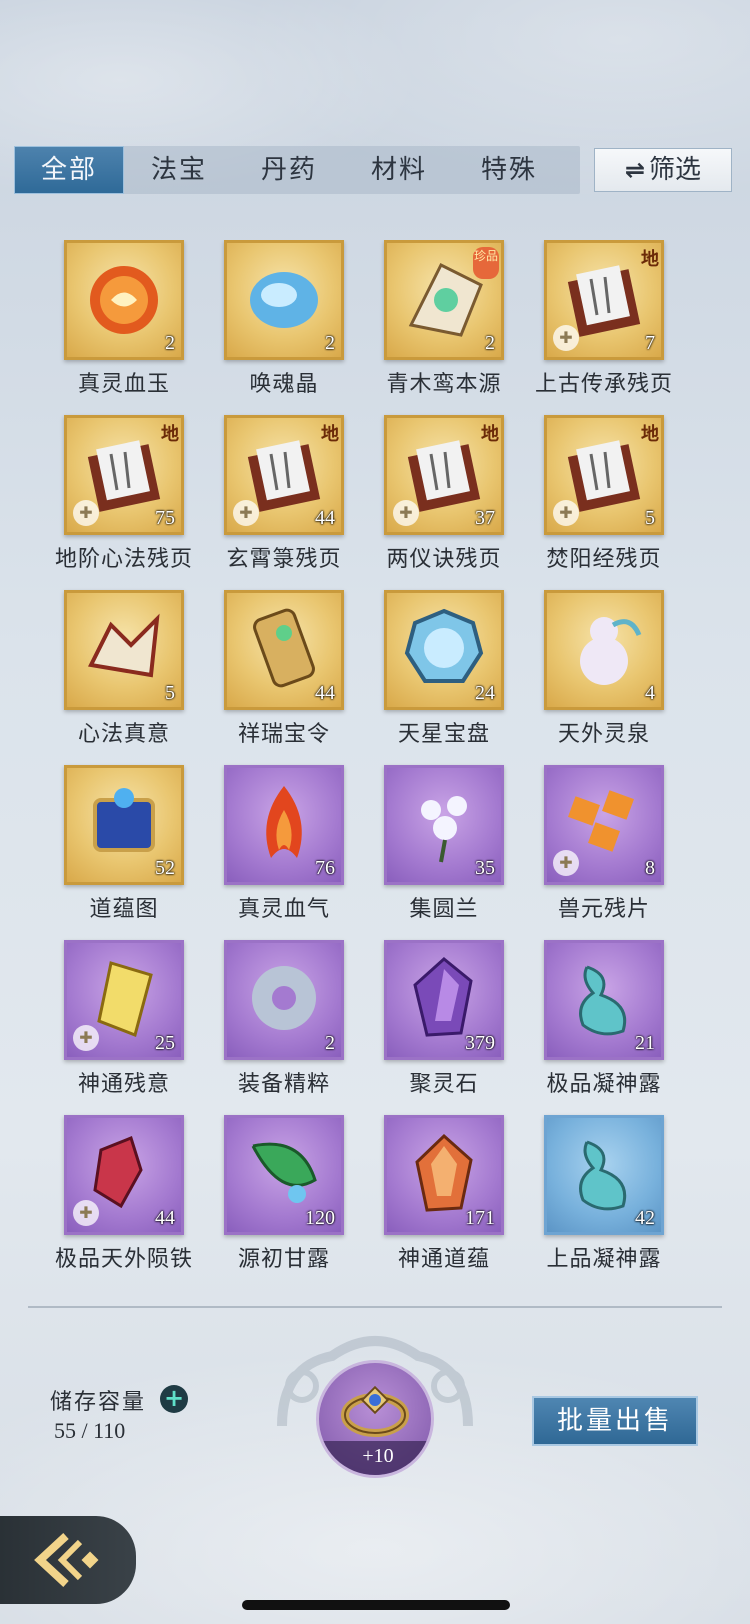 The image size is (750, 1624). I want to click on item-name: 神通道蕴, so click(443, 1259).